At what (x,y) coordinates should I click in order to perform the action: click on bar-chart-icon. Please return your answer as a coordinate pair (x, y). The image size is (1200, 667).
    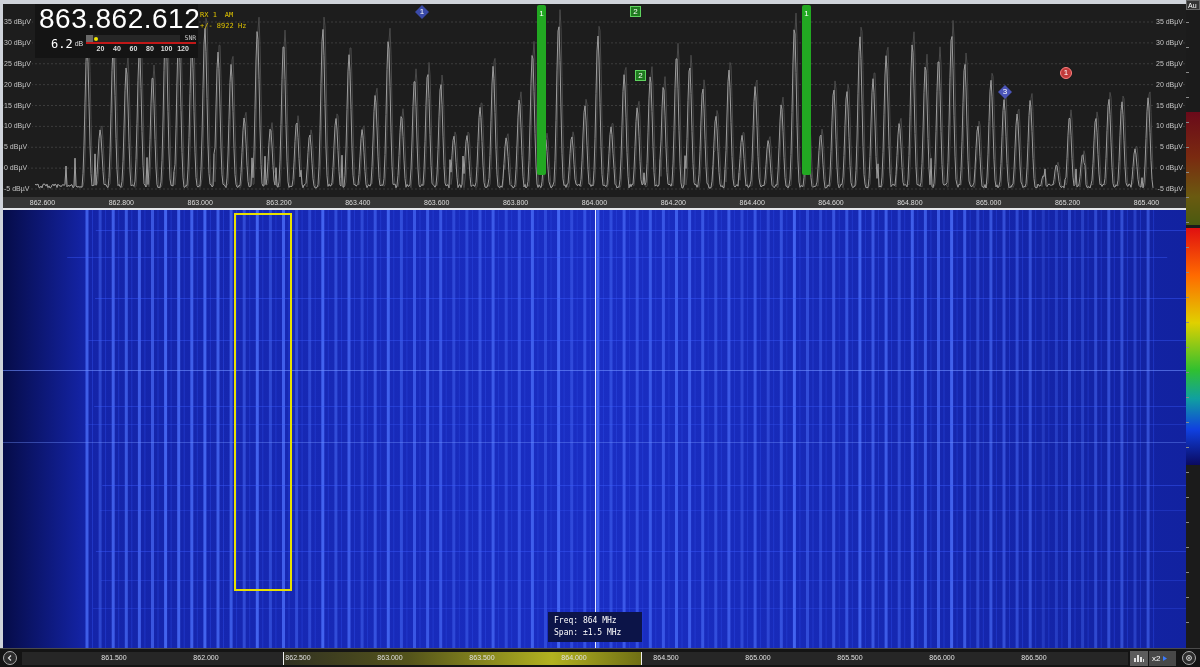
    Looking at the image, I should click on (1139, 658).